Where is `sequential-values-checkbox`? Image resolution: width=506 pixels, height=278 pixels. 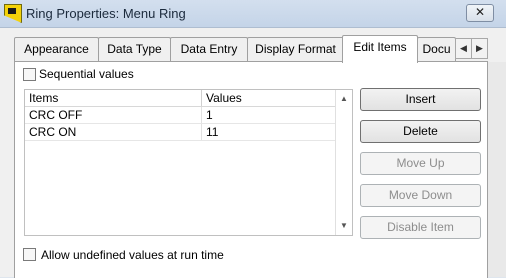
sequential-values-checkbox is located at coordinates (29, 74).